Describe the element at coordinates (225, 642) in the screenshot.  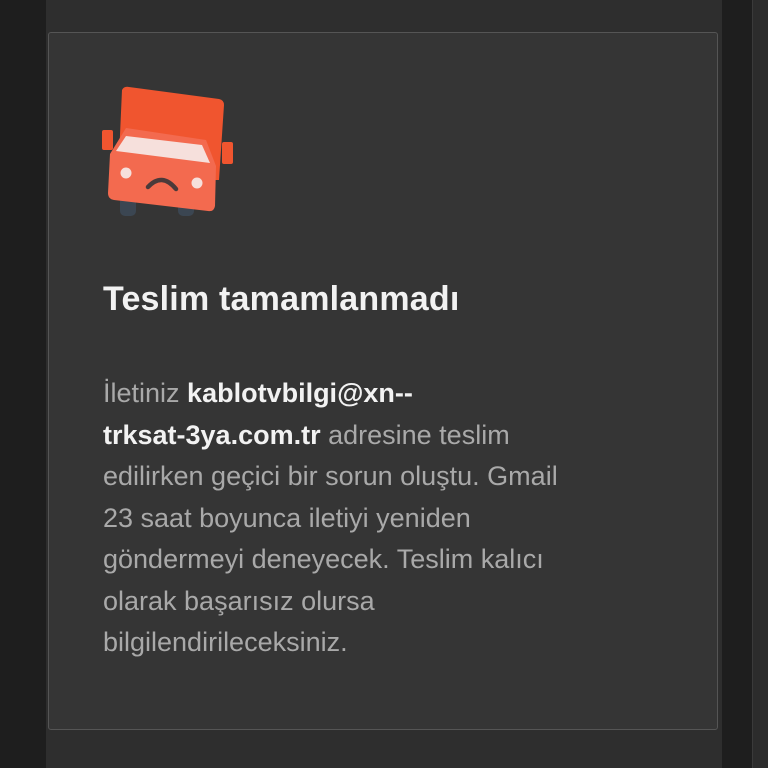
I see `message-line: bilgilendirileceksiniz.` at that location.